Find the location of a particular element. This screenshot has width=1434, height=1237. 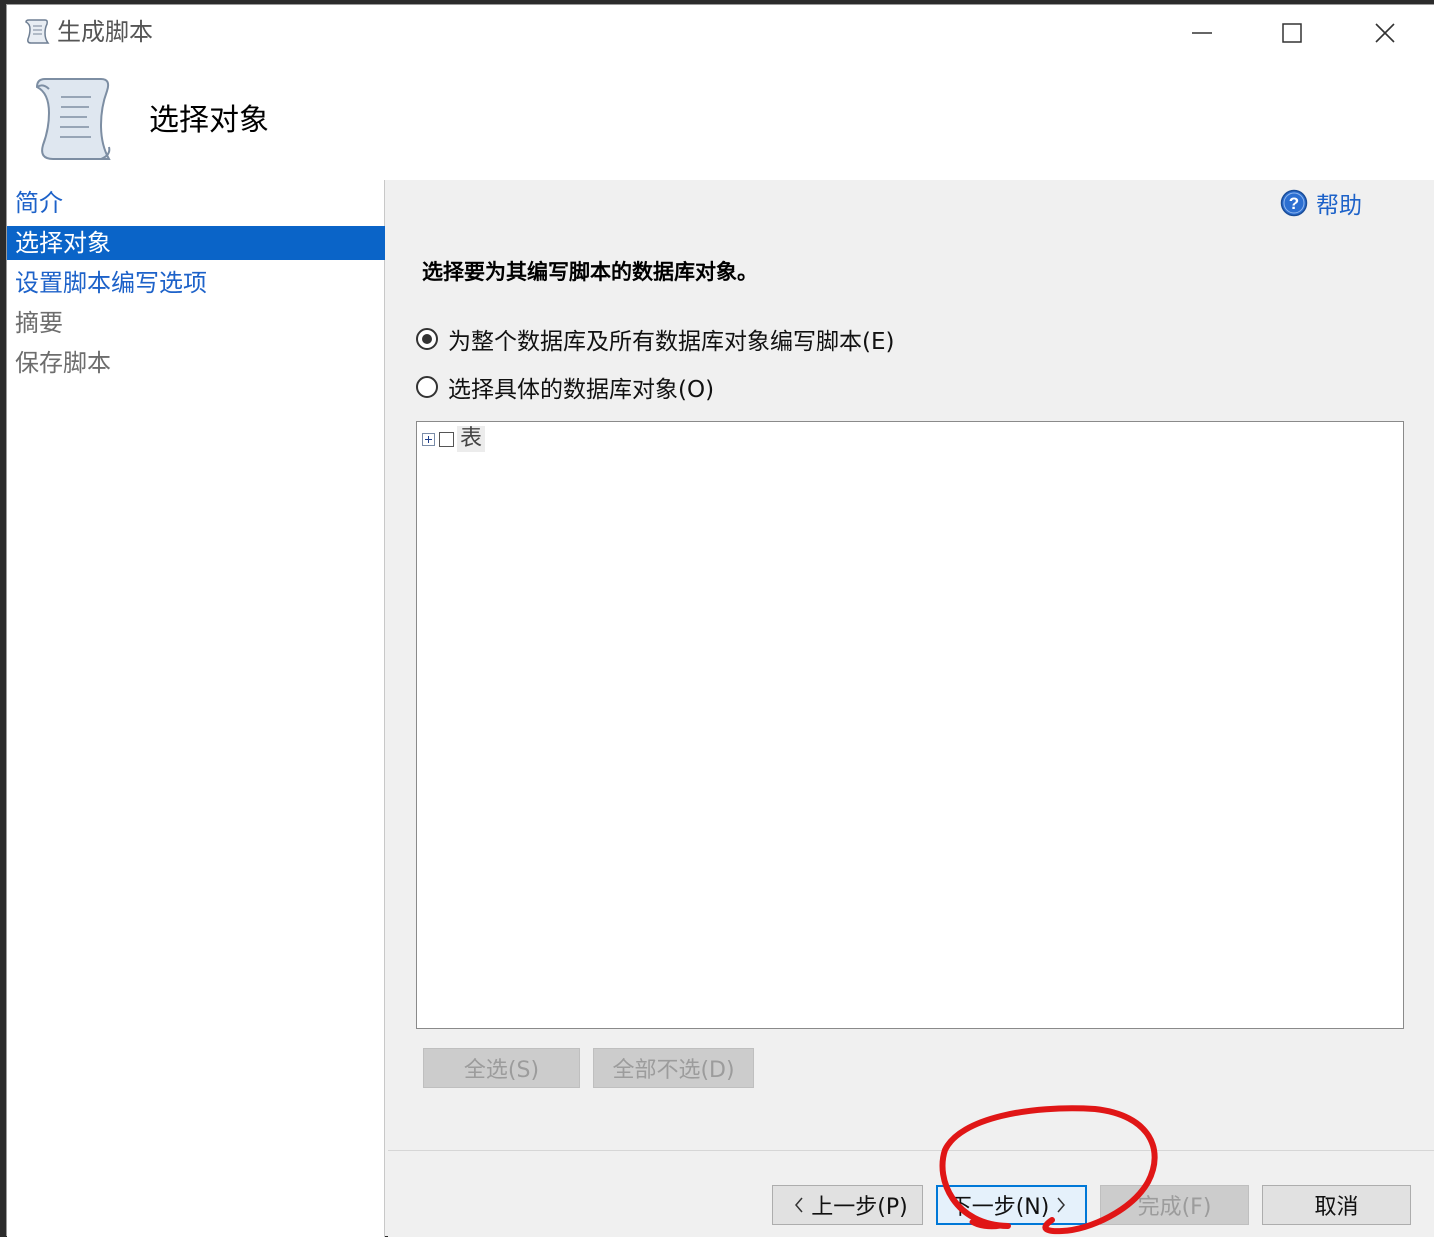

maximize-button is located at coordinates (1292, 33).